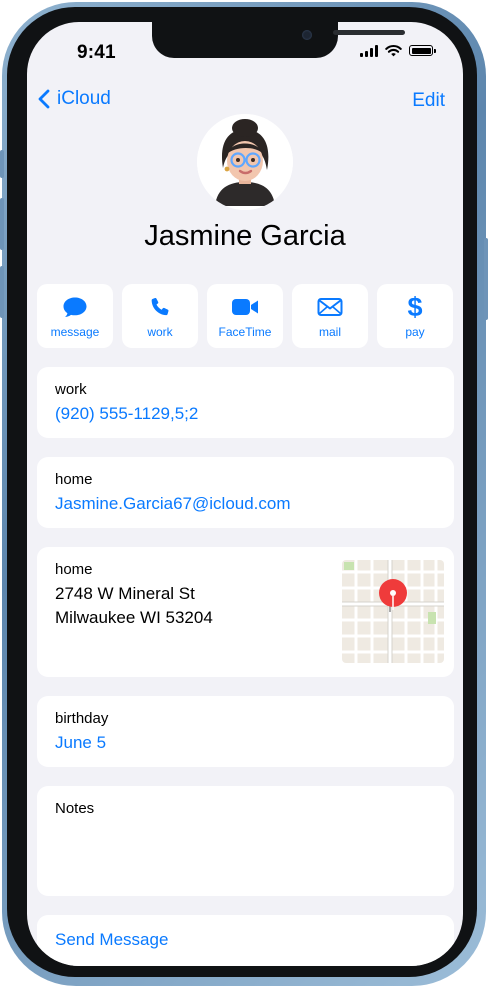 The width and height of the screenshot is (490, 990). I want to click on edit-button: Edit, so click(428, 101).